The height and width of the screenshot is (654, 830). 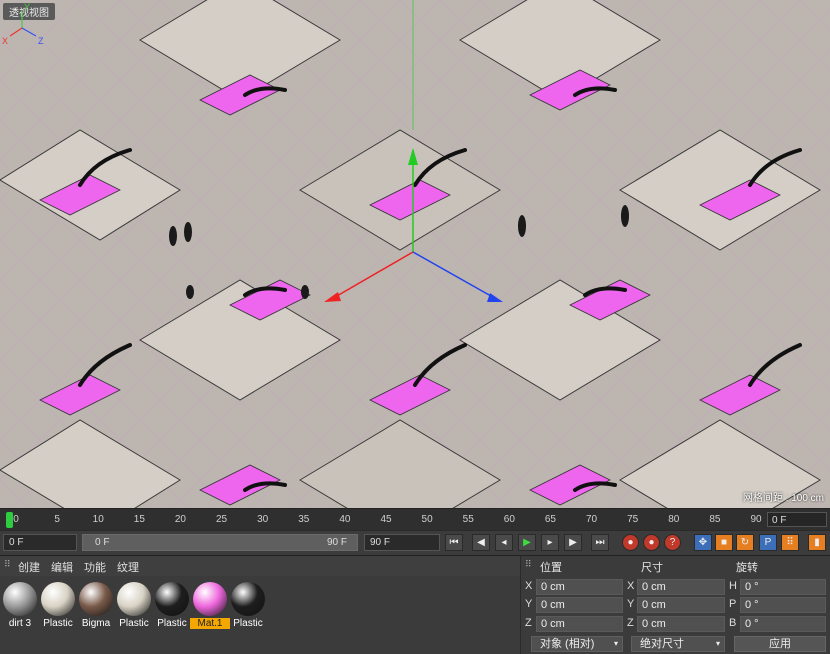 I want to click on go-to-end-icon: ⏭, so click(x=600, y=542).